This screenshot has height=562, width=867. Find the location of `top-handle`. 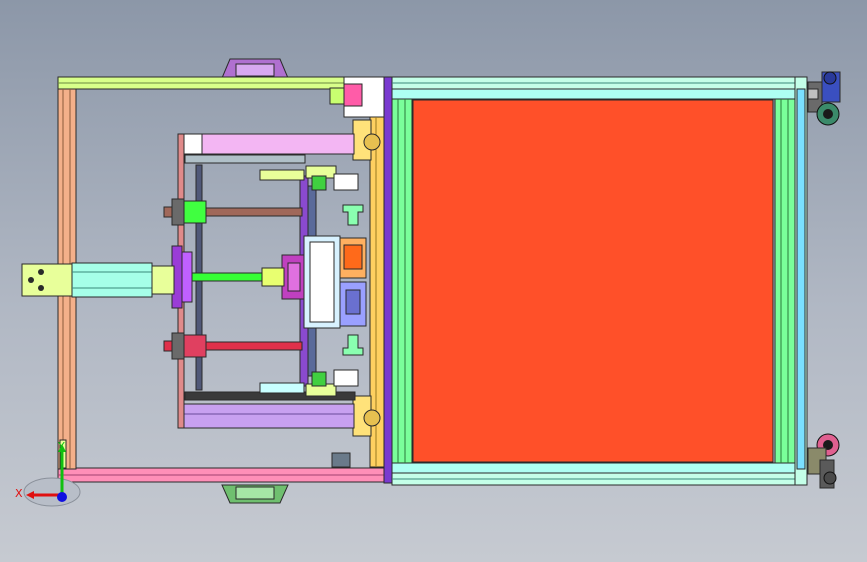

top-handle is located at coordinates (255, 68).